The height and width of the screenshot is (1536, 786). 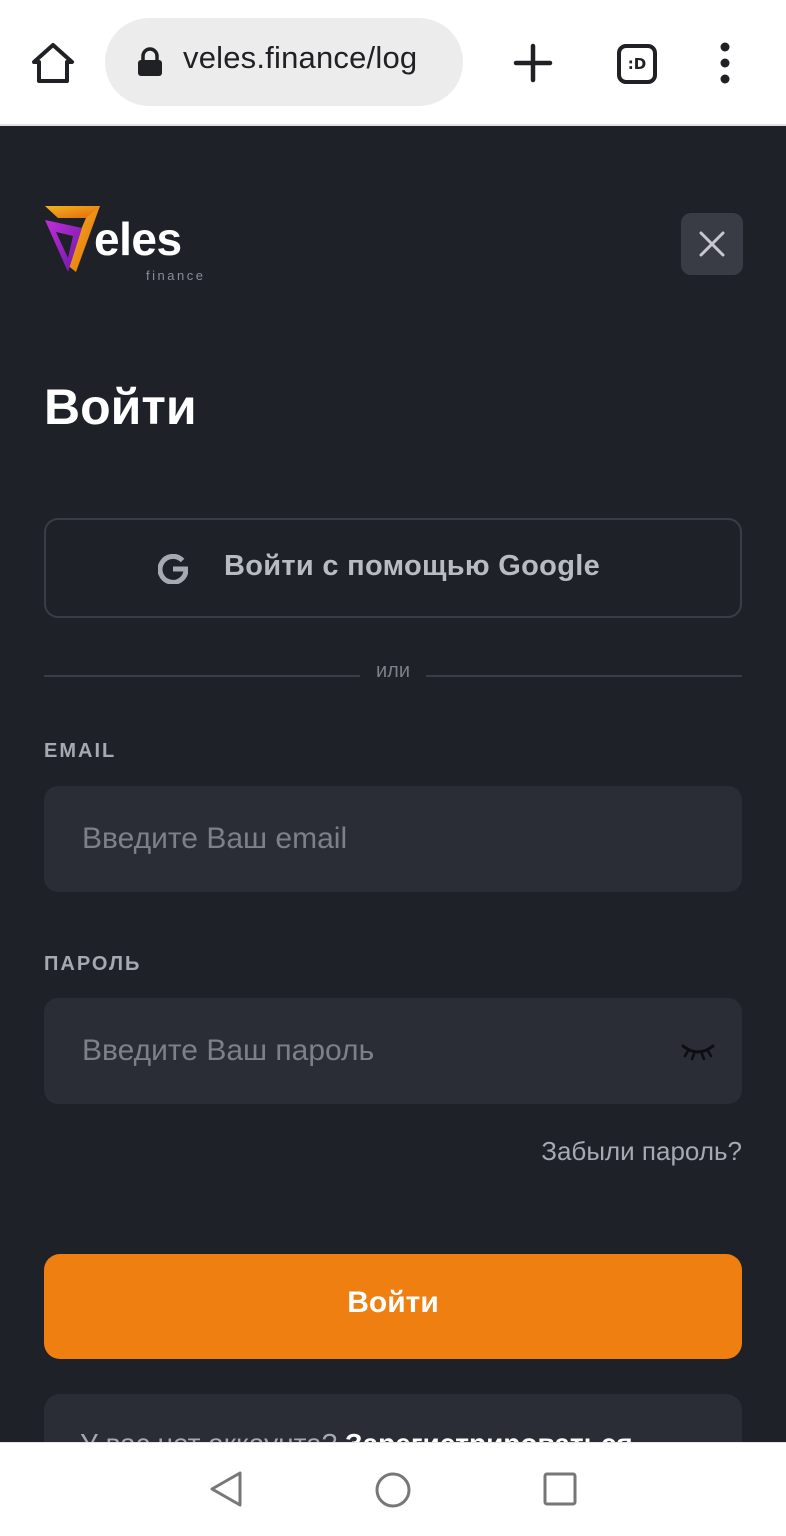 I want to click on home-icon, so click(x=53, y=63).